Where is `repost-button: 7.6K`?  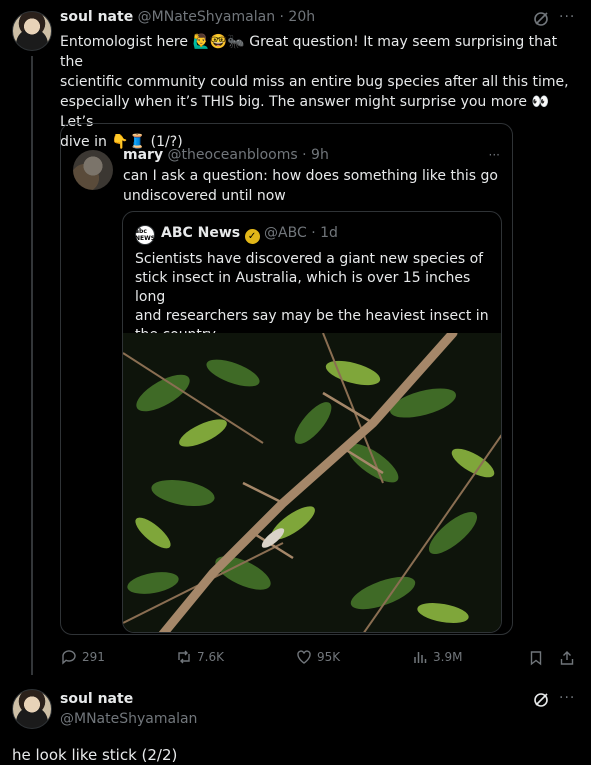
repost-button: 7.6K is located at coordinates (200, 657).